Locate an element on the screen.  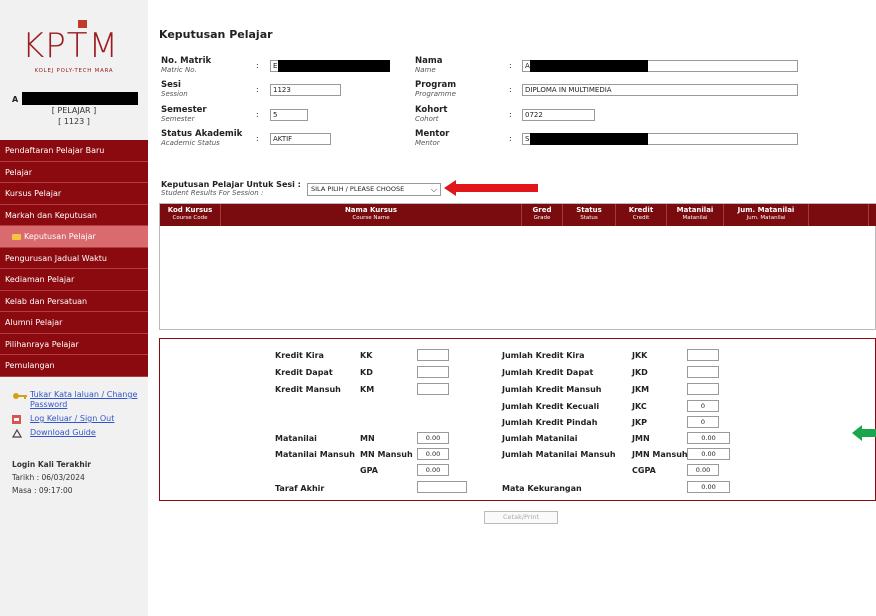
mentor-value: S is located at coordinates (527, 139).